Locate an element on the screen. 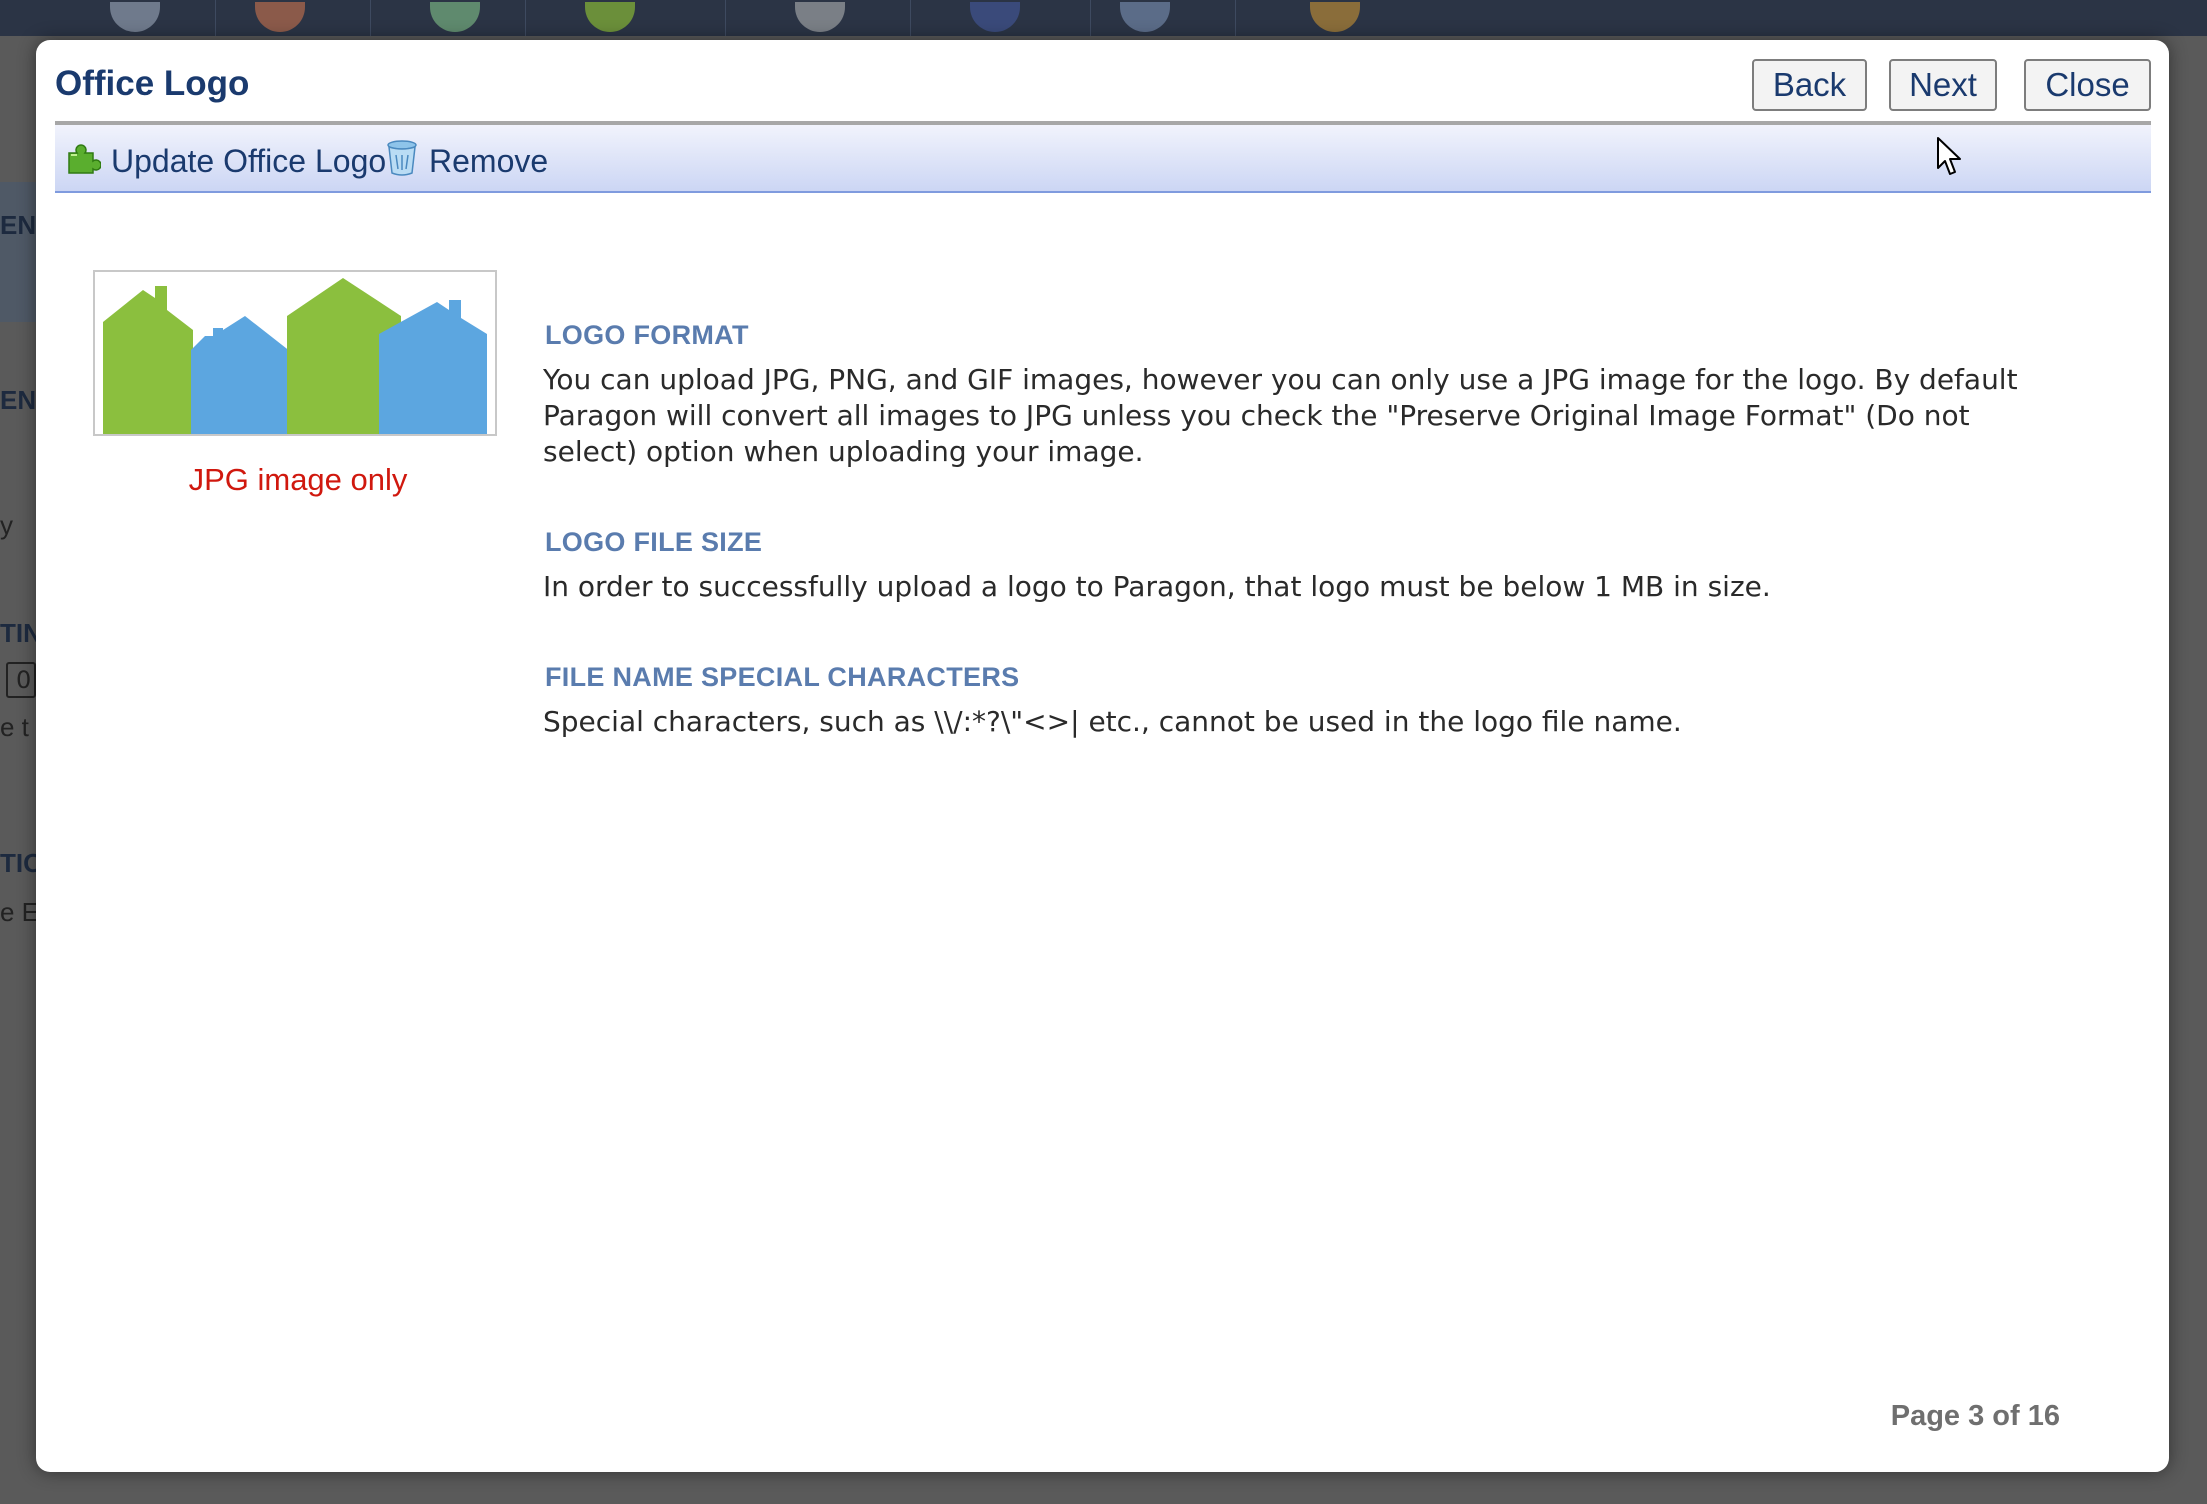  dialog-title: Office Logo is located at coordinates (152, 83).